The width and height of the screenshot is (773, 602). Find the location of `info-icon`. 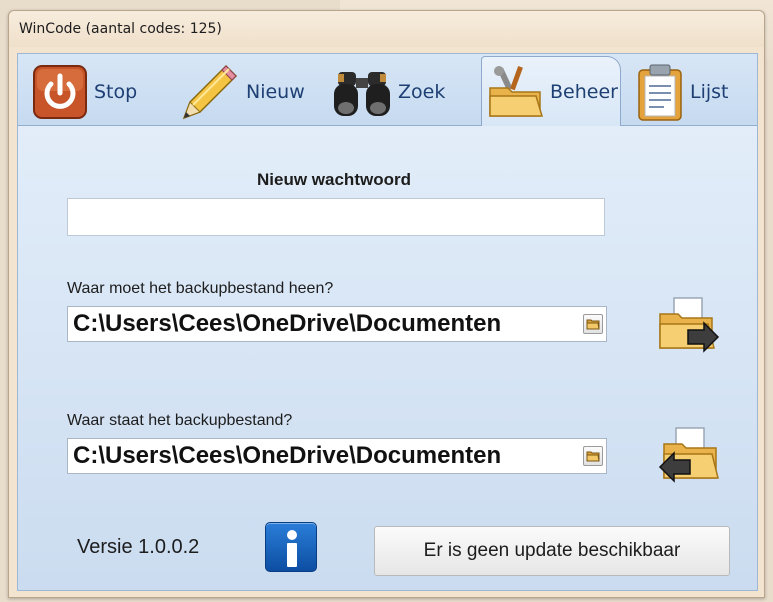

info-icon is located at coordinates (292, 548).